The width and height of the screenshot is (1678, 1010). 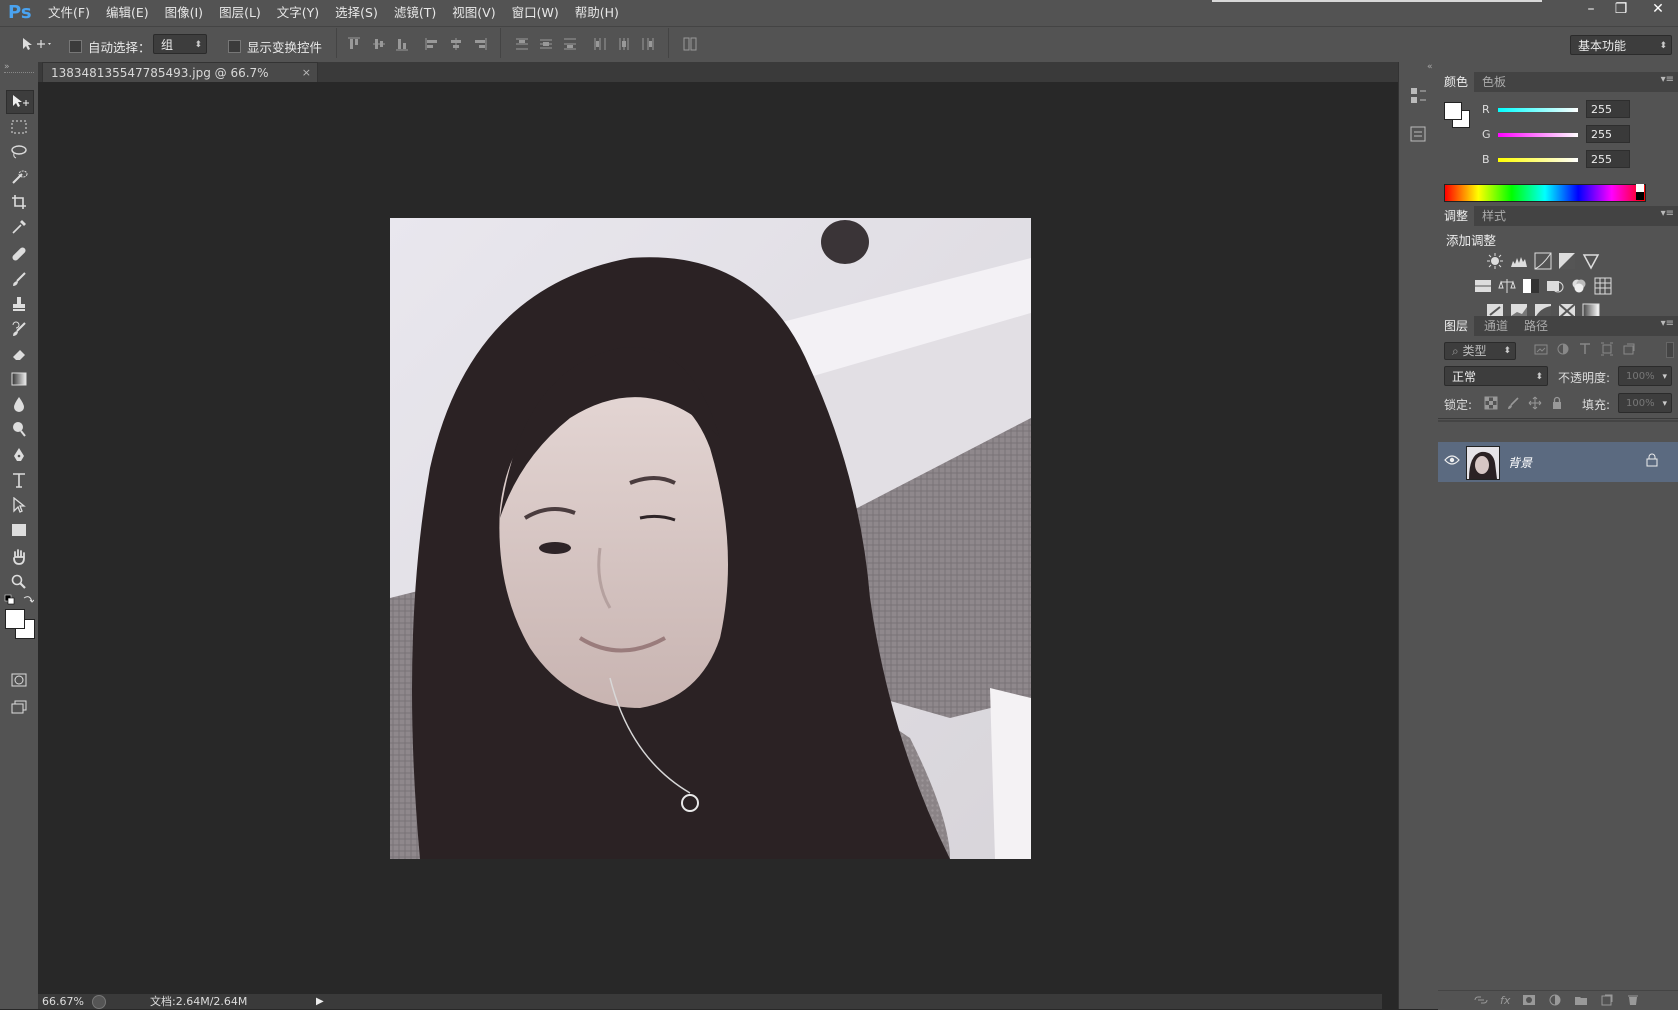 What do you see at coordinates (19, 329) in the screenshot?
I see `history-brush-tool-button` at bounding box center [19, 329].